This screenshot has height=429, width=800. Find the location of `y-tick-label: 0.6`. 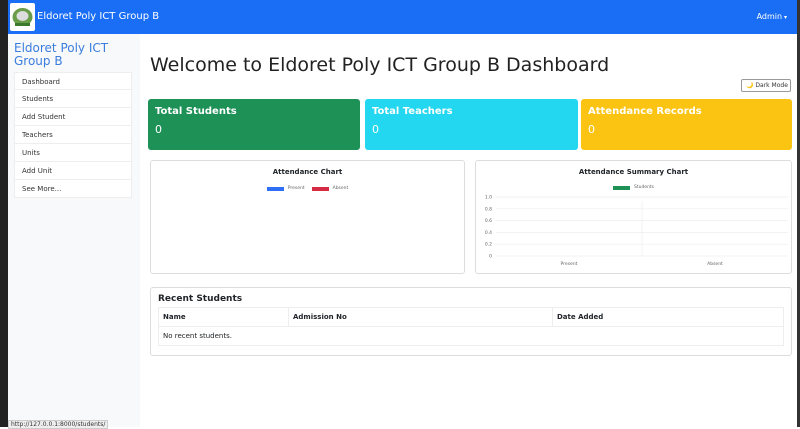

y-tick-label: 0.6 is located at coordinates (488, 221).